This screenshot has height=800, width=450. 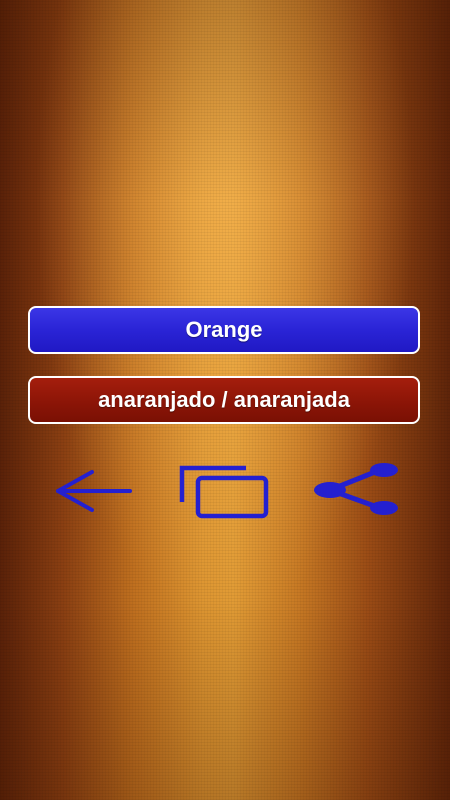 I want to click on word-card: Orange, so click(x=224, y=330).